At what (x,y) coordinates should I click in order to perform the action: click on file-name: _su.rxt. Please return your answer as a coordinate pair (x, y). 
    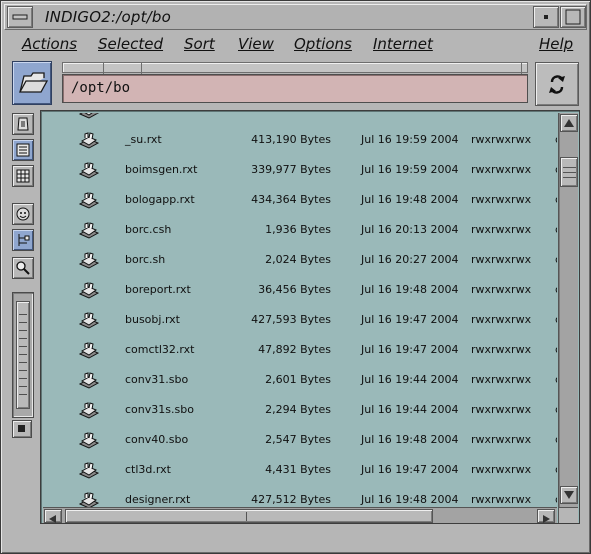
    Looking at the image, I should click on (143, 139).